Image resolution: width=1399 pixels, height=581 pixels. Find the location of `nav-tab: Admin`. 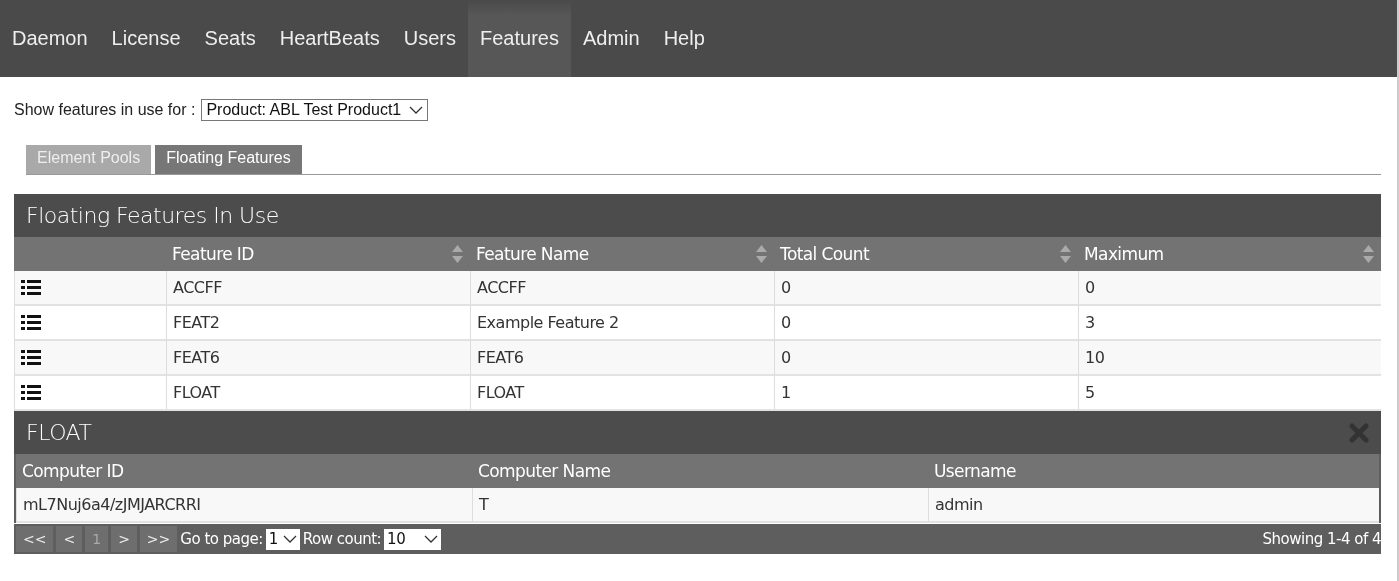

nav-tab: Admin is located at coordinates (611, 38).